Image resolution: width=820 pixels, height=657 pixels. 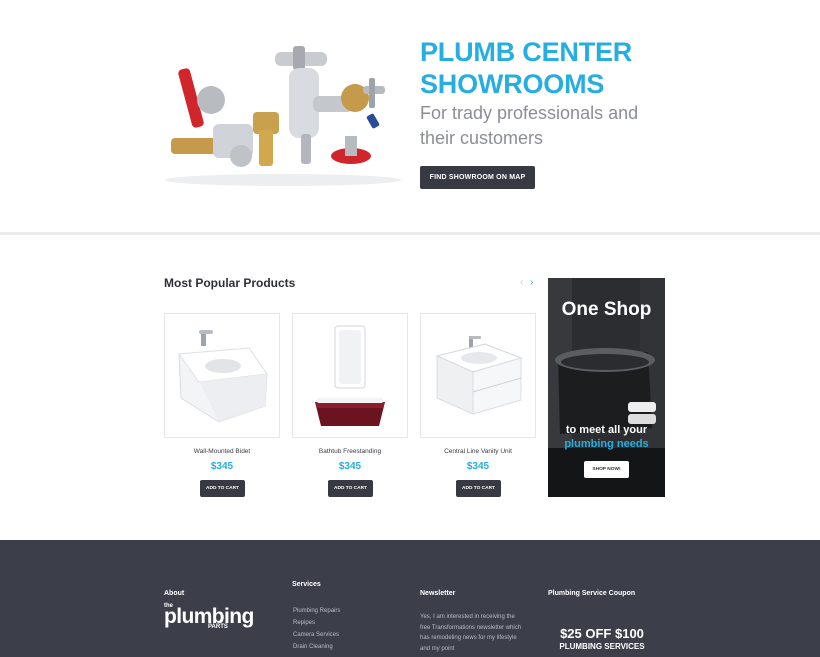 What do you see at coordinates (592, 593) in the screenshot?
I see `footer-coupon-heading: Plumbing Service Coupon` at bounding box center [592, 593].